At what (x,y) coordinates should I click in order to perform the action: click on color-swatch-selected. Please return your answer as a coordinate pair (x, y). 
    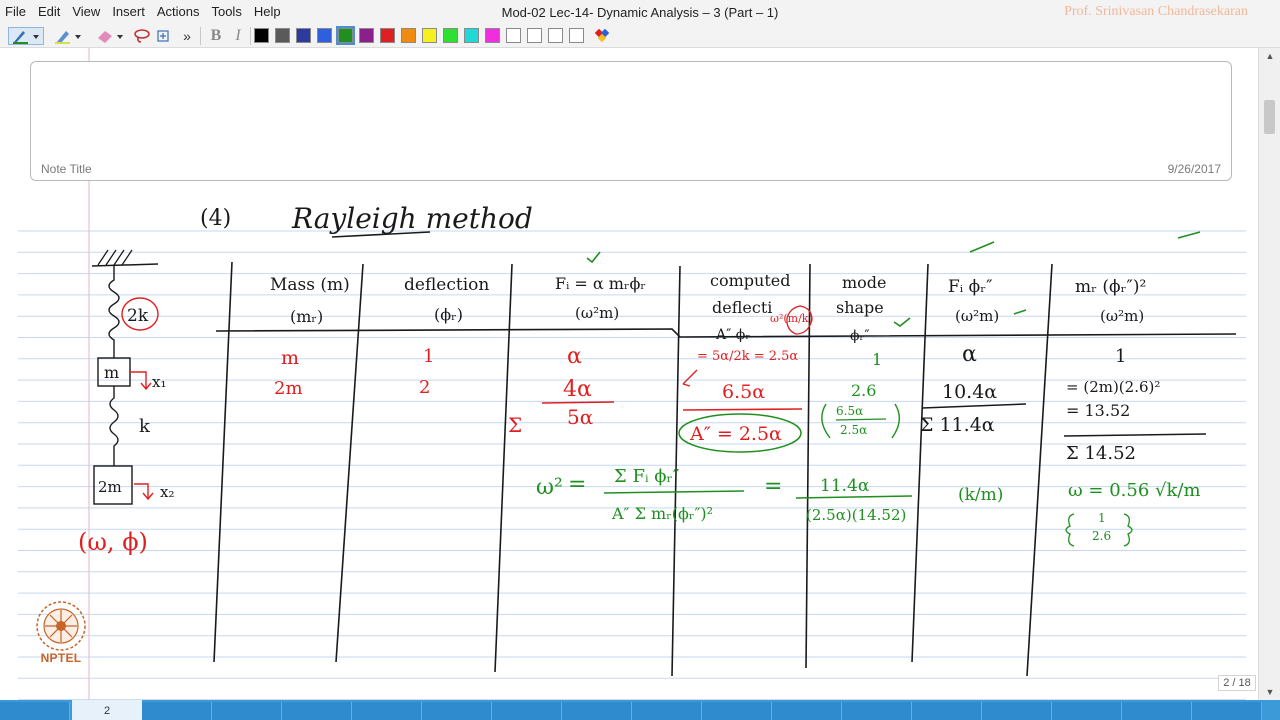
    Looking at the image, I should click on (345, 35).